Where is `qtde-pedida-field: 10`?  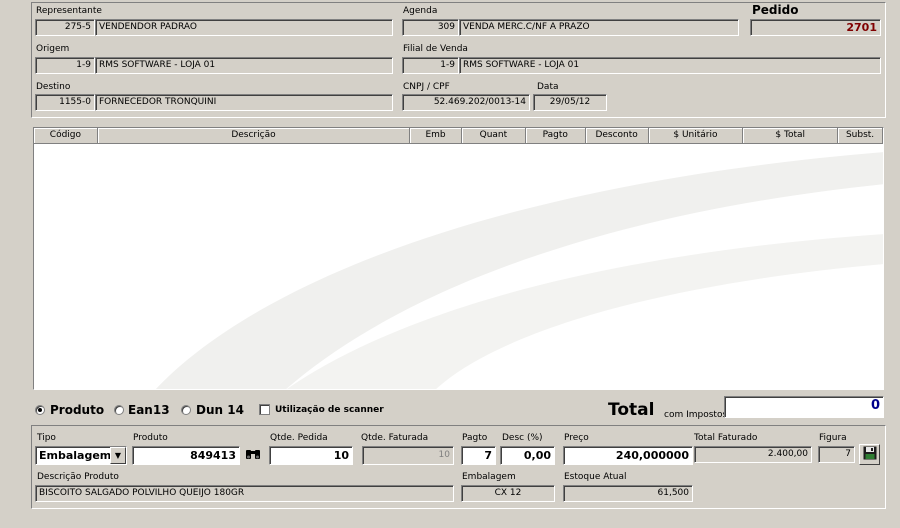 qtde-pedida-field: 10 is located at coordinates (311, 455).